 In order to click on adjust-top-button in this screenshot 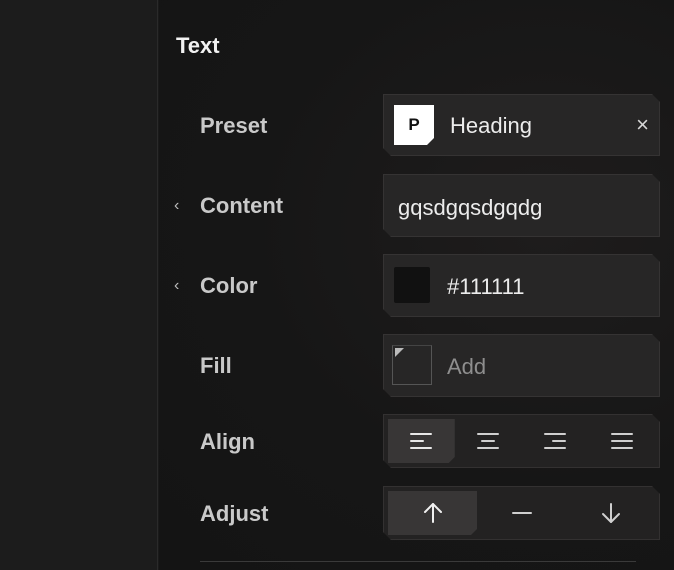, I will do `click(432, 513)`.